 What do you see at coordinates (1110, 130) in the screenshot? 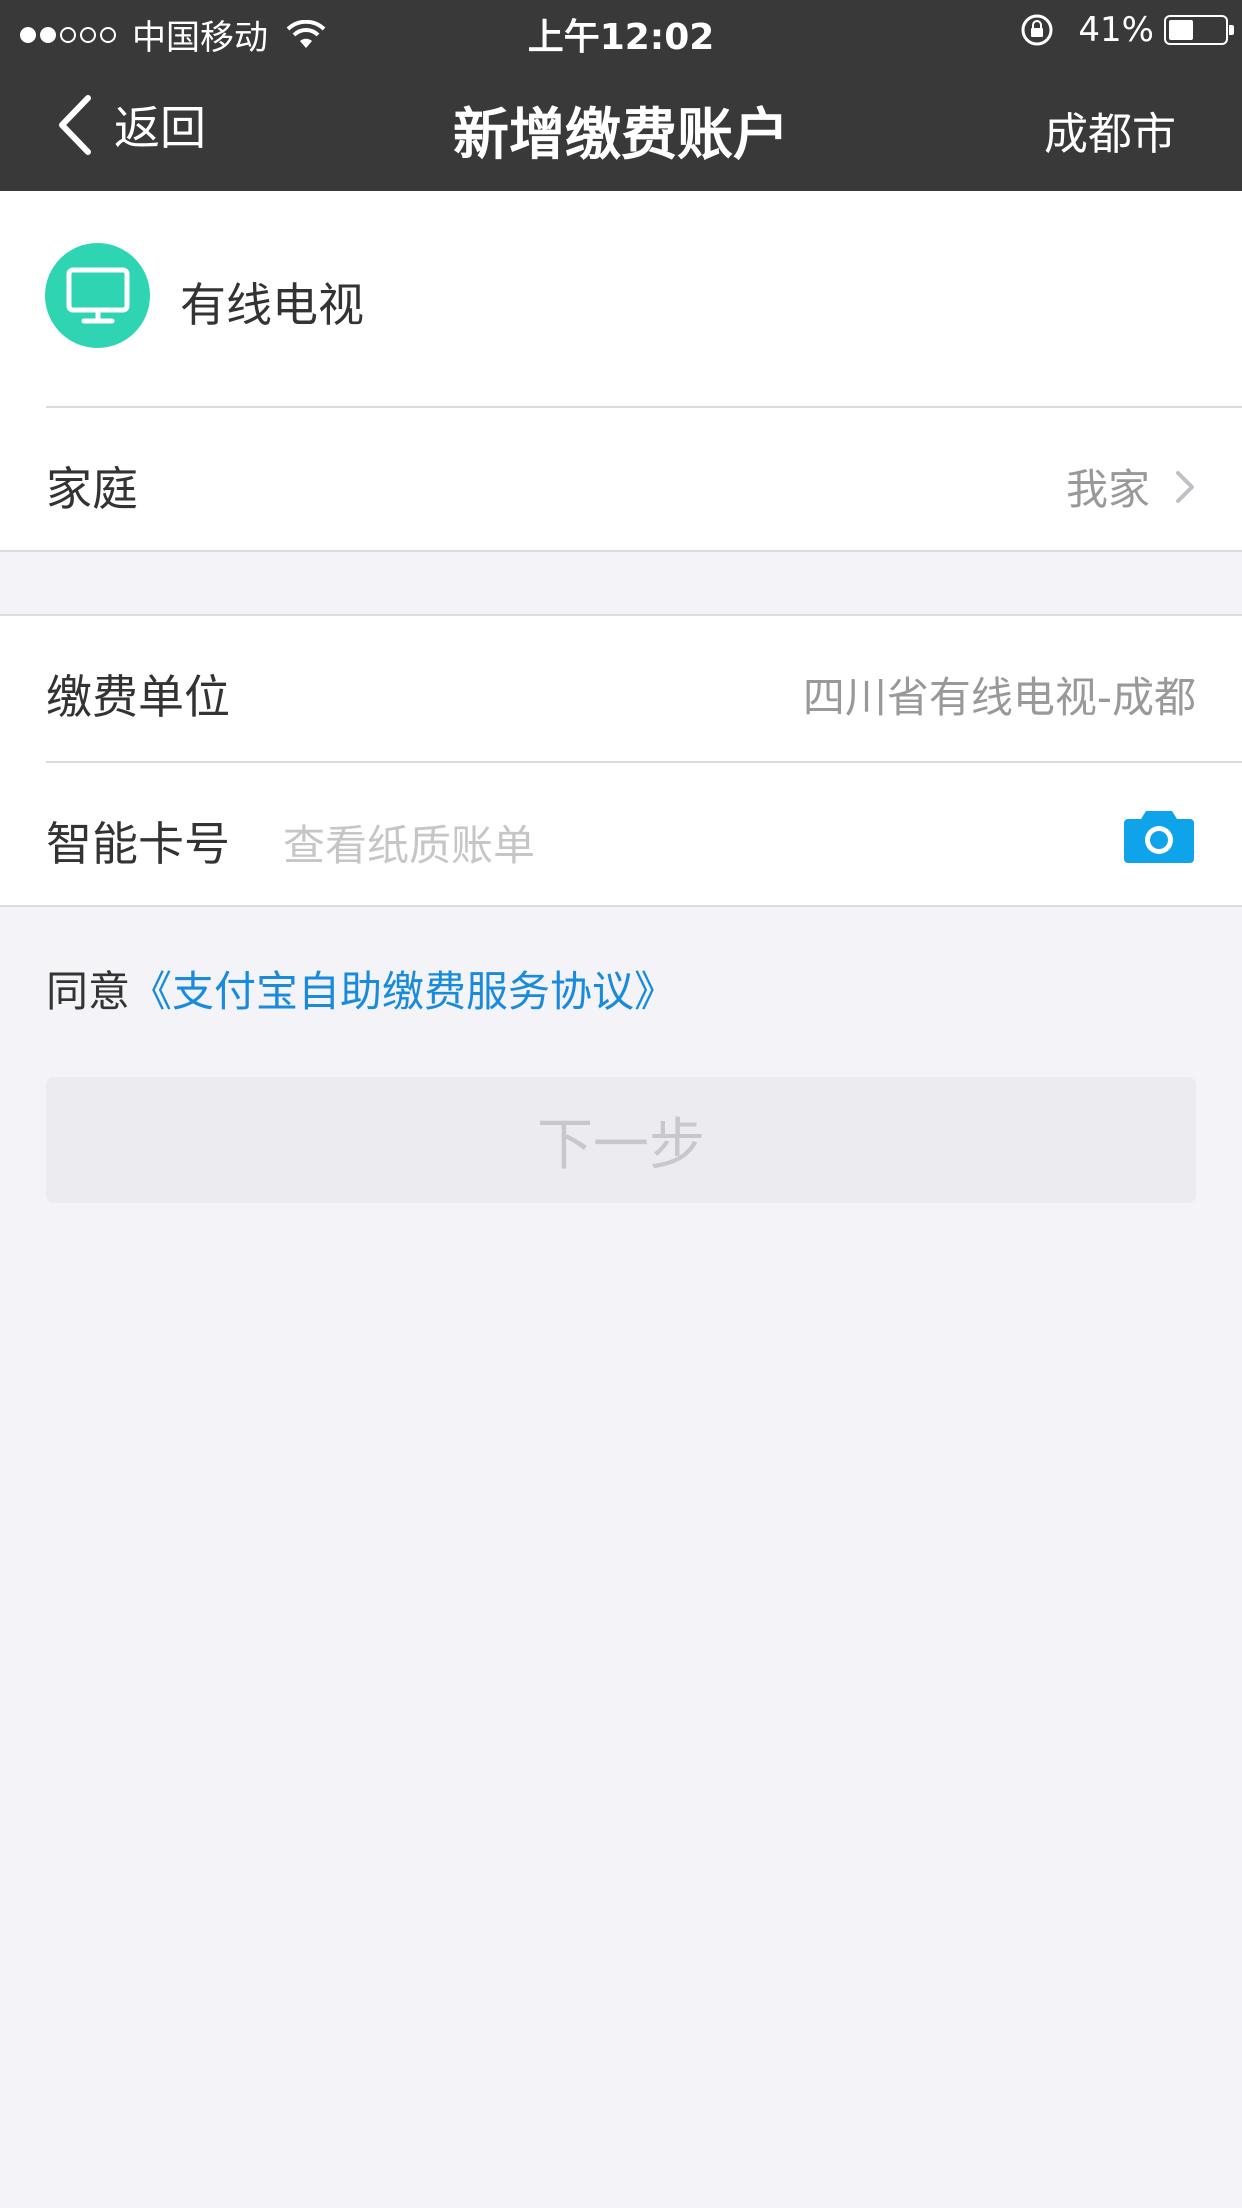
I see `city-selector: 成都市` at bounding box center [1110, 130].